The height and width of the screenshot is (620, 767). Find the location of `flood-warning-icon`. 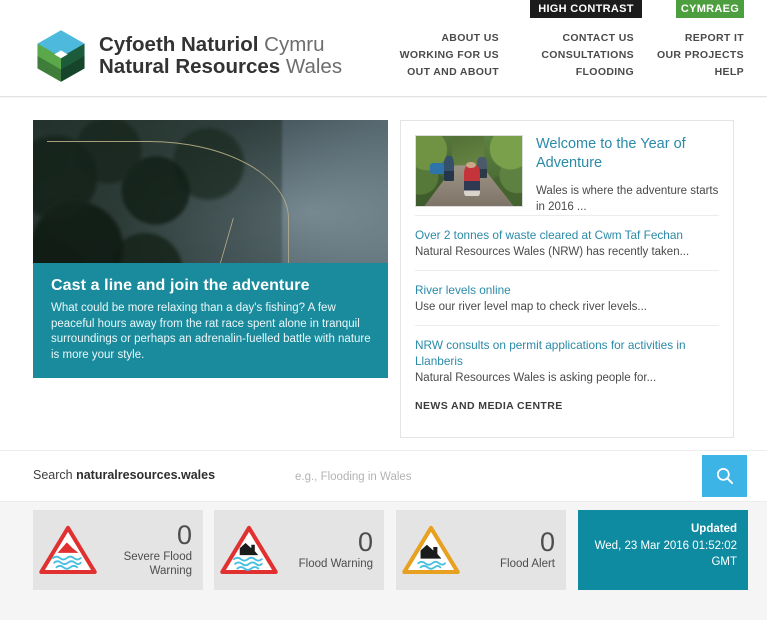

flood-warning-icon is located at coordinates (249, 550).